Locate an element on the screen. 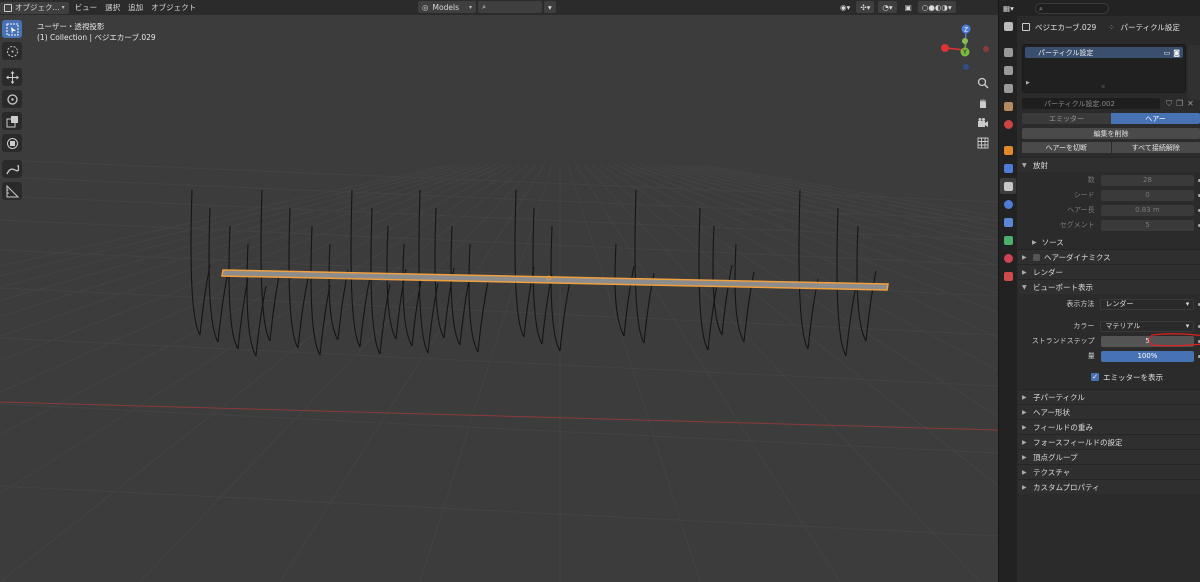 The height and width of the screenshot is (582, 1200). show-emitter-checkbox: ✓ is located at coordinates (1095, 377).